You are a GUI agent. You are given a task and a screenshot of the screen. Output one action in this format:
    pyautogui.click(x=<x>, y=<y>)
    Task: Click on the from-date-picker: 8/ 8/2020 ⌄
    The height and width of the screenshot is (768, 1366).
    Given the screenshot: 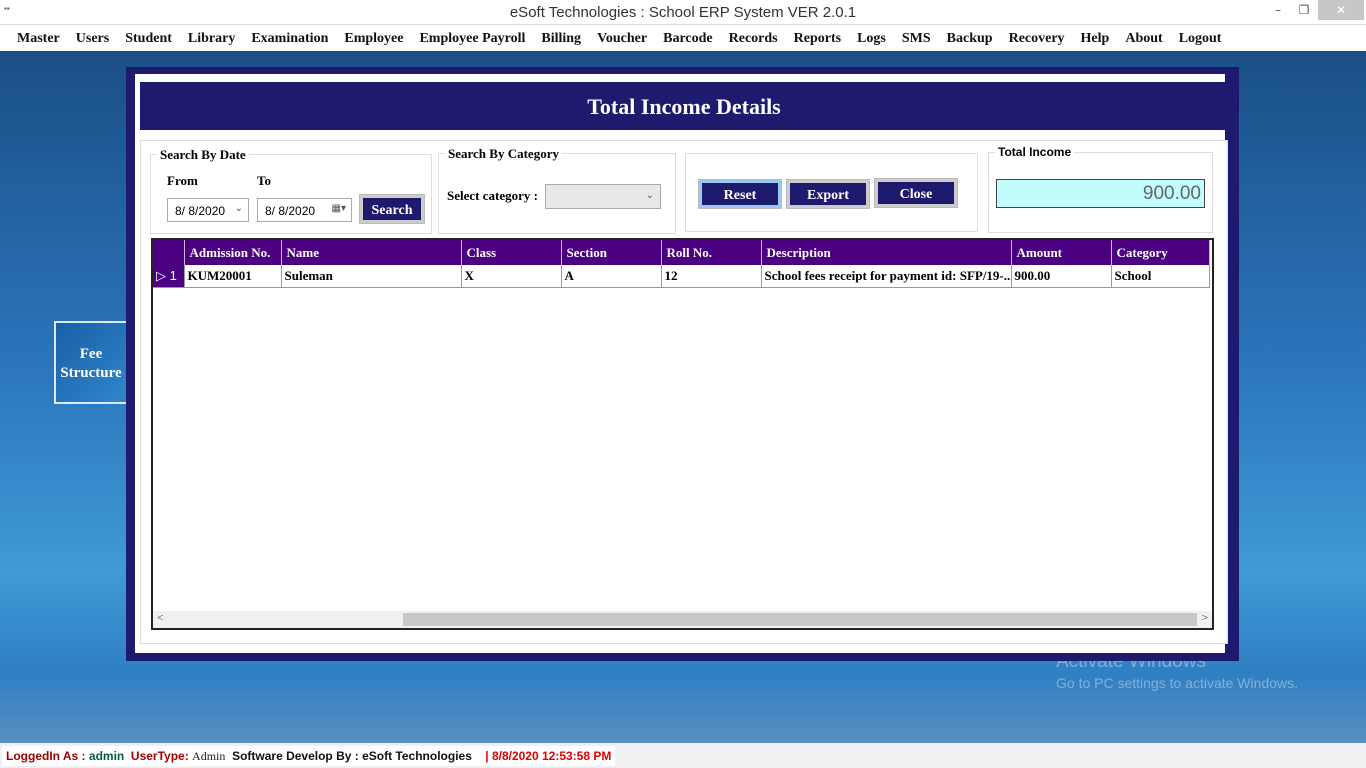 What is the action you would take?
    pyautogui.click(x=208, y=210)
    